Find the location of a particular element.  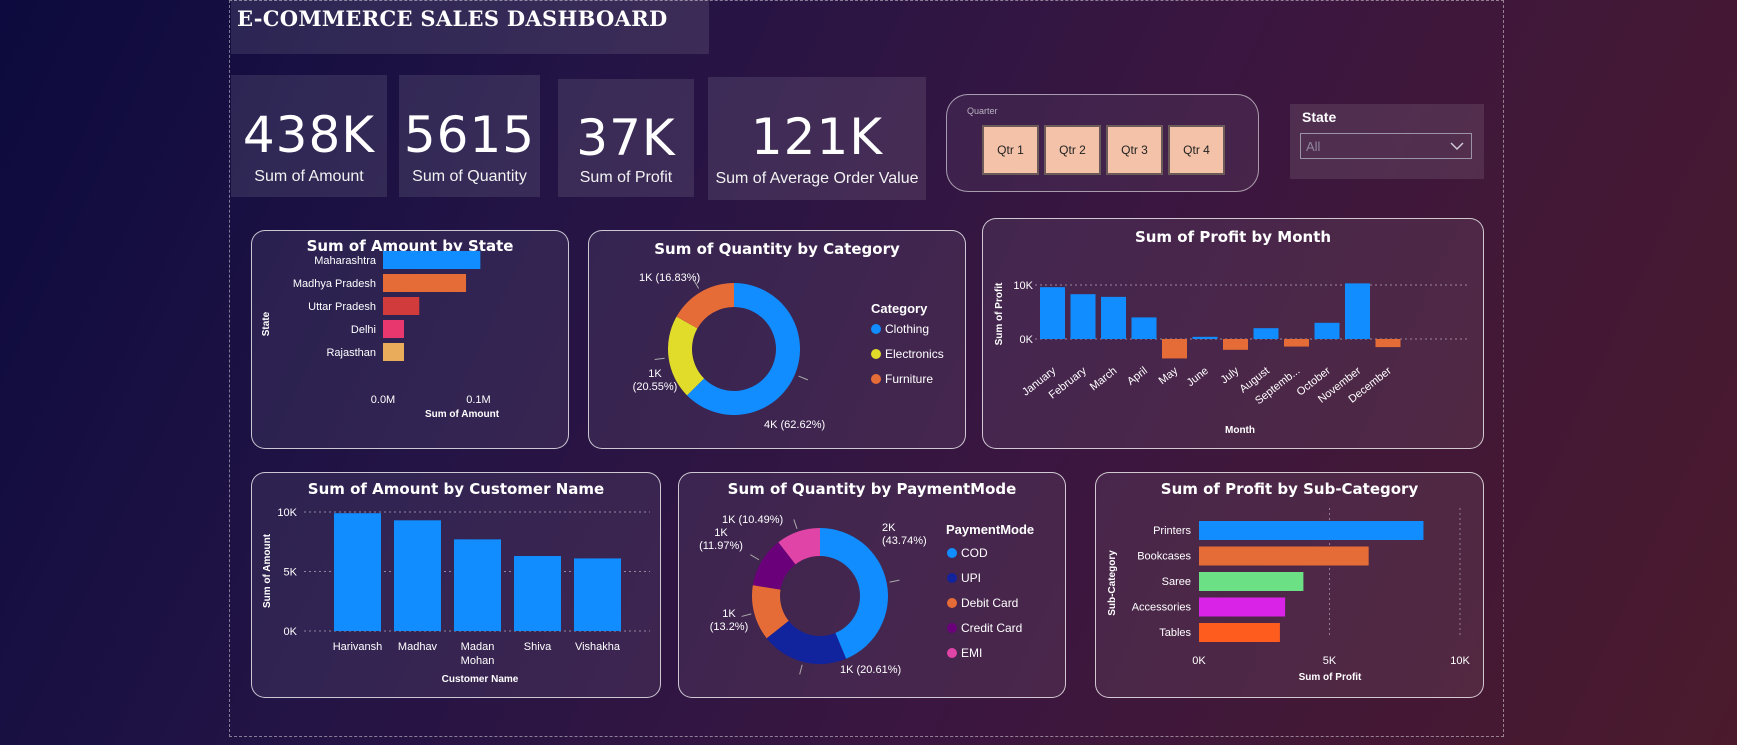

data-label: 1K (16.83%) is located at coordinates (669, 278).